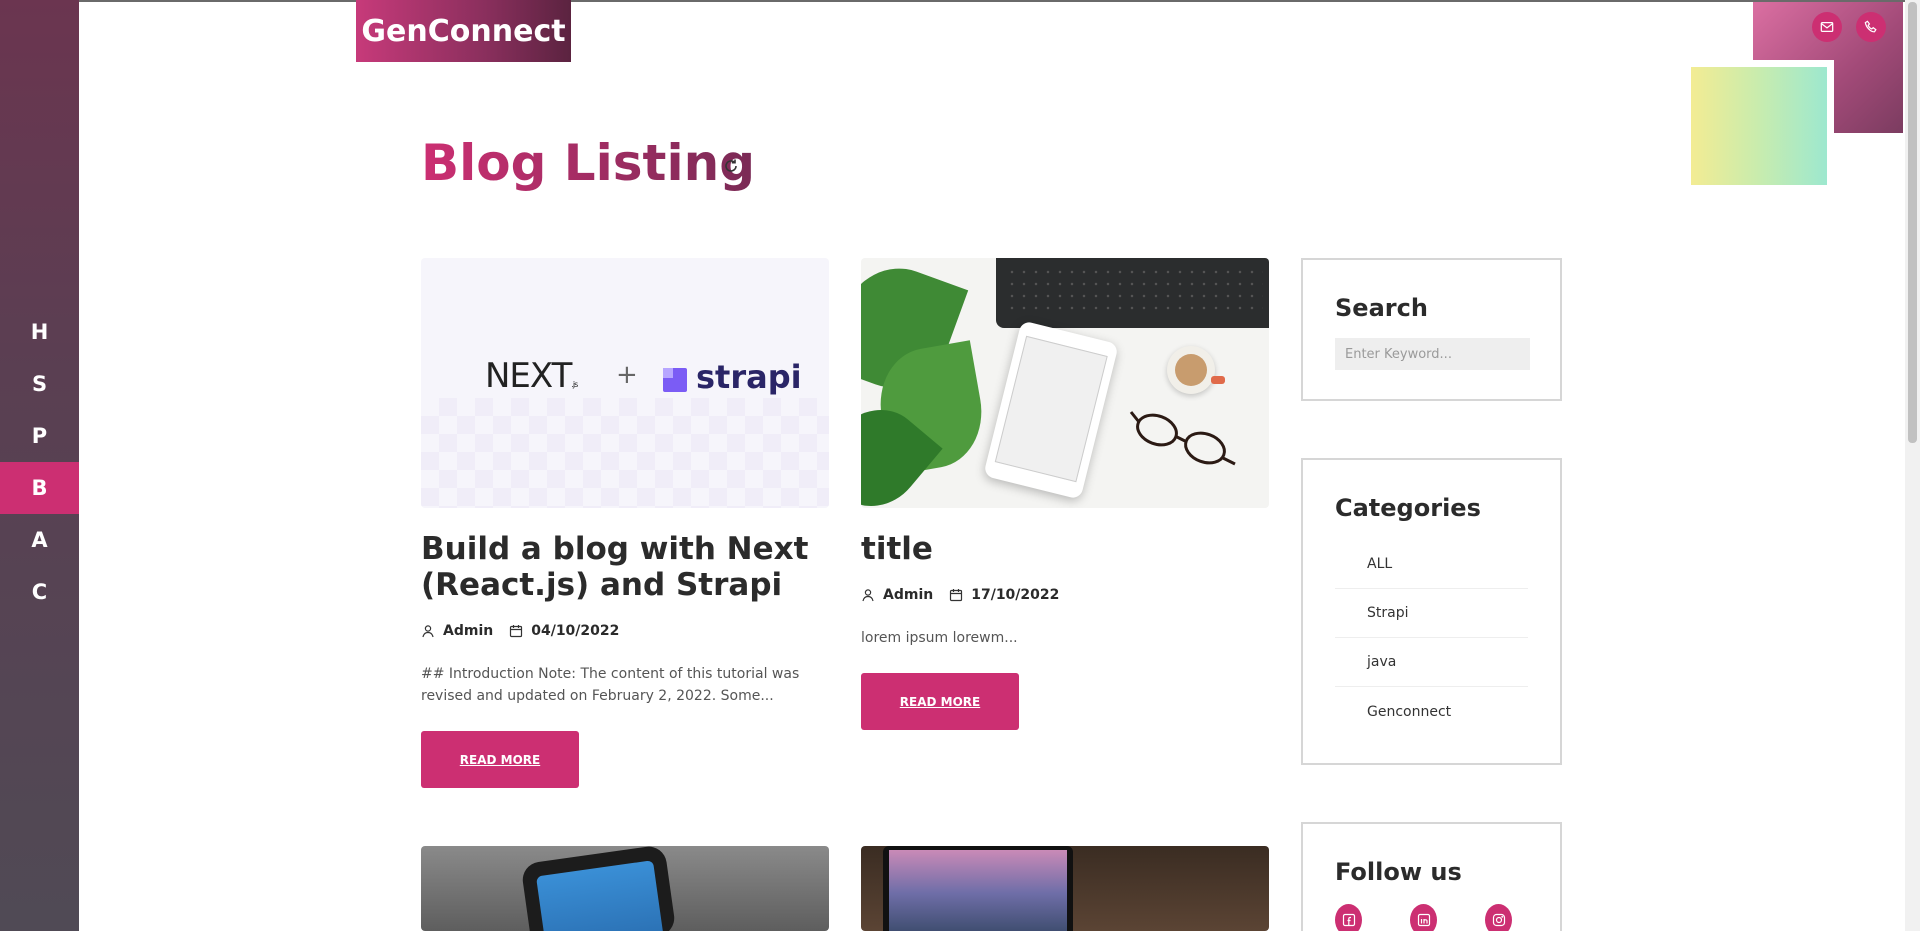 Image resolution: width=1920 pixels, height=931 pixels. I want to click on post-image: NEXT.js + strapi, so click(625, 383).